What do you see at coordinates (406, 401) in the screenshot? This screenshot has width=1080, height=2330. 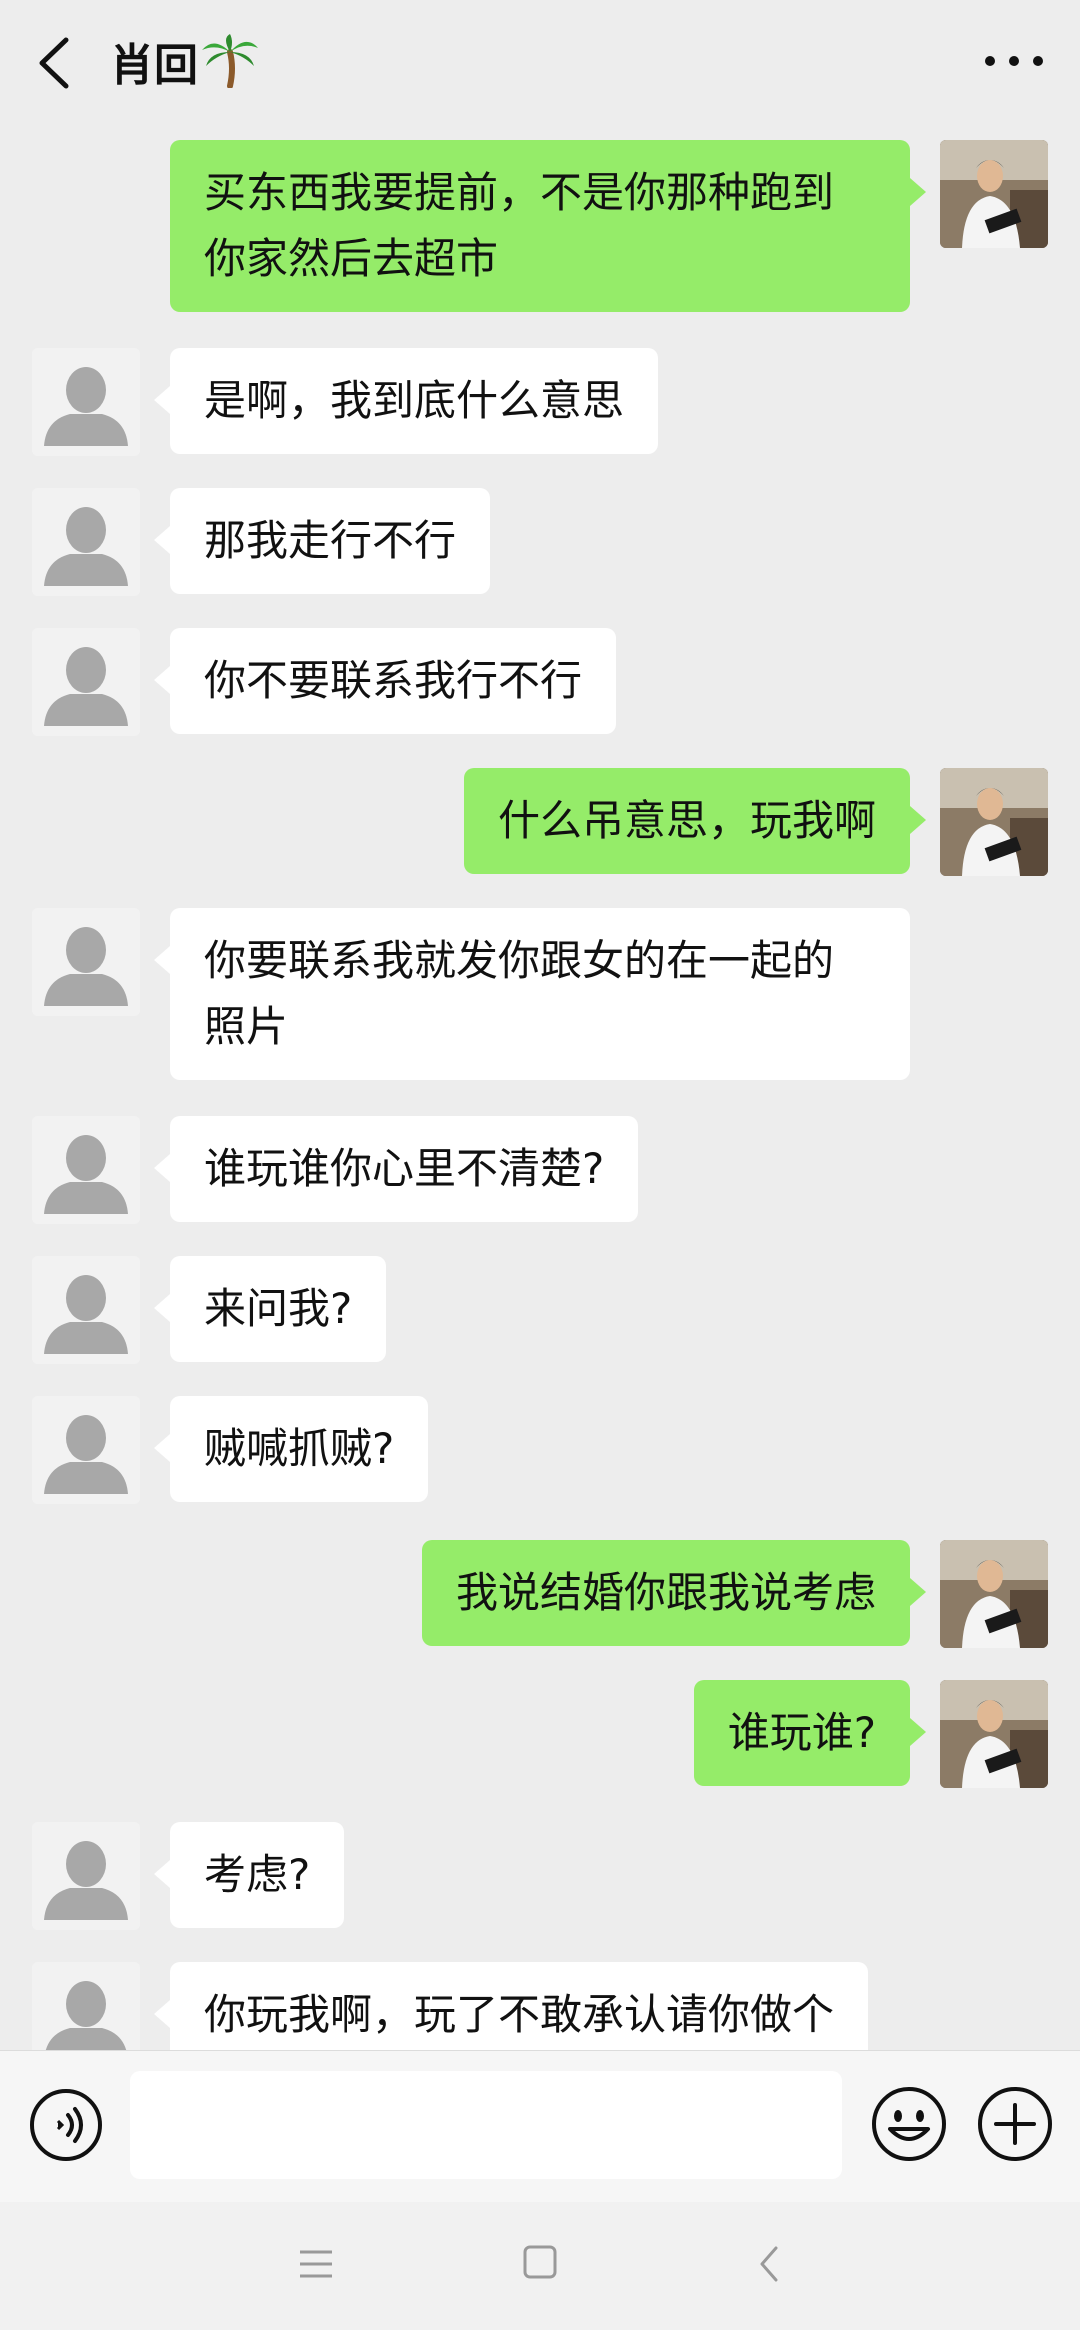 I see `received-message-bubble: 是啊，我到底什么意思` at bounding box center [406, 401].